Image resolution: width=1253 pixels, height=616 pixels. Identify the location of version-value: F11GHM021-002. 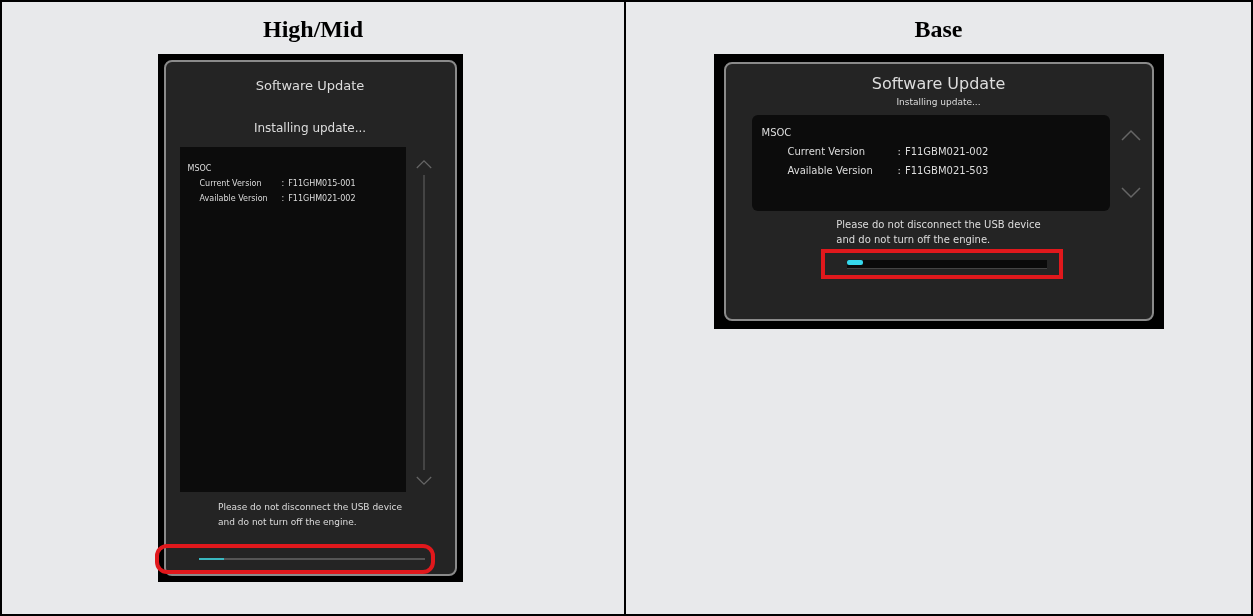
(322, 199).